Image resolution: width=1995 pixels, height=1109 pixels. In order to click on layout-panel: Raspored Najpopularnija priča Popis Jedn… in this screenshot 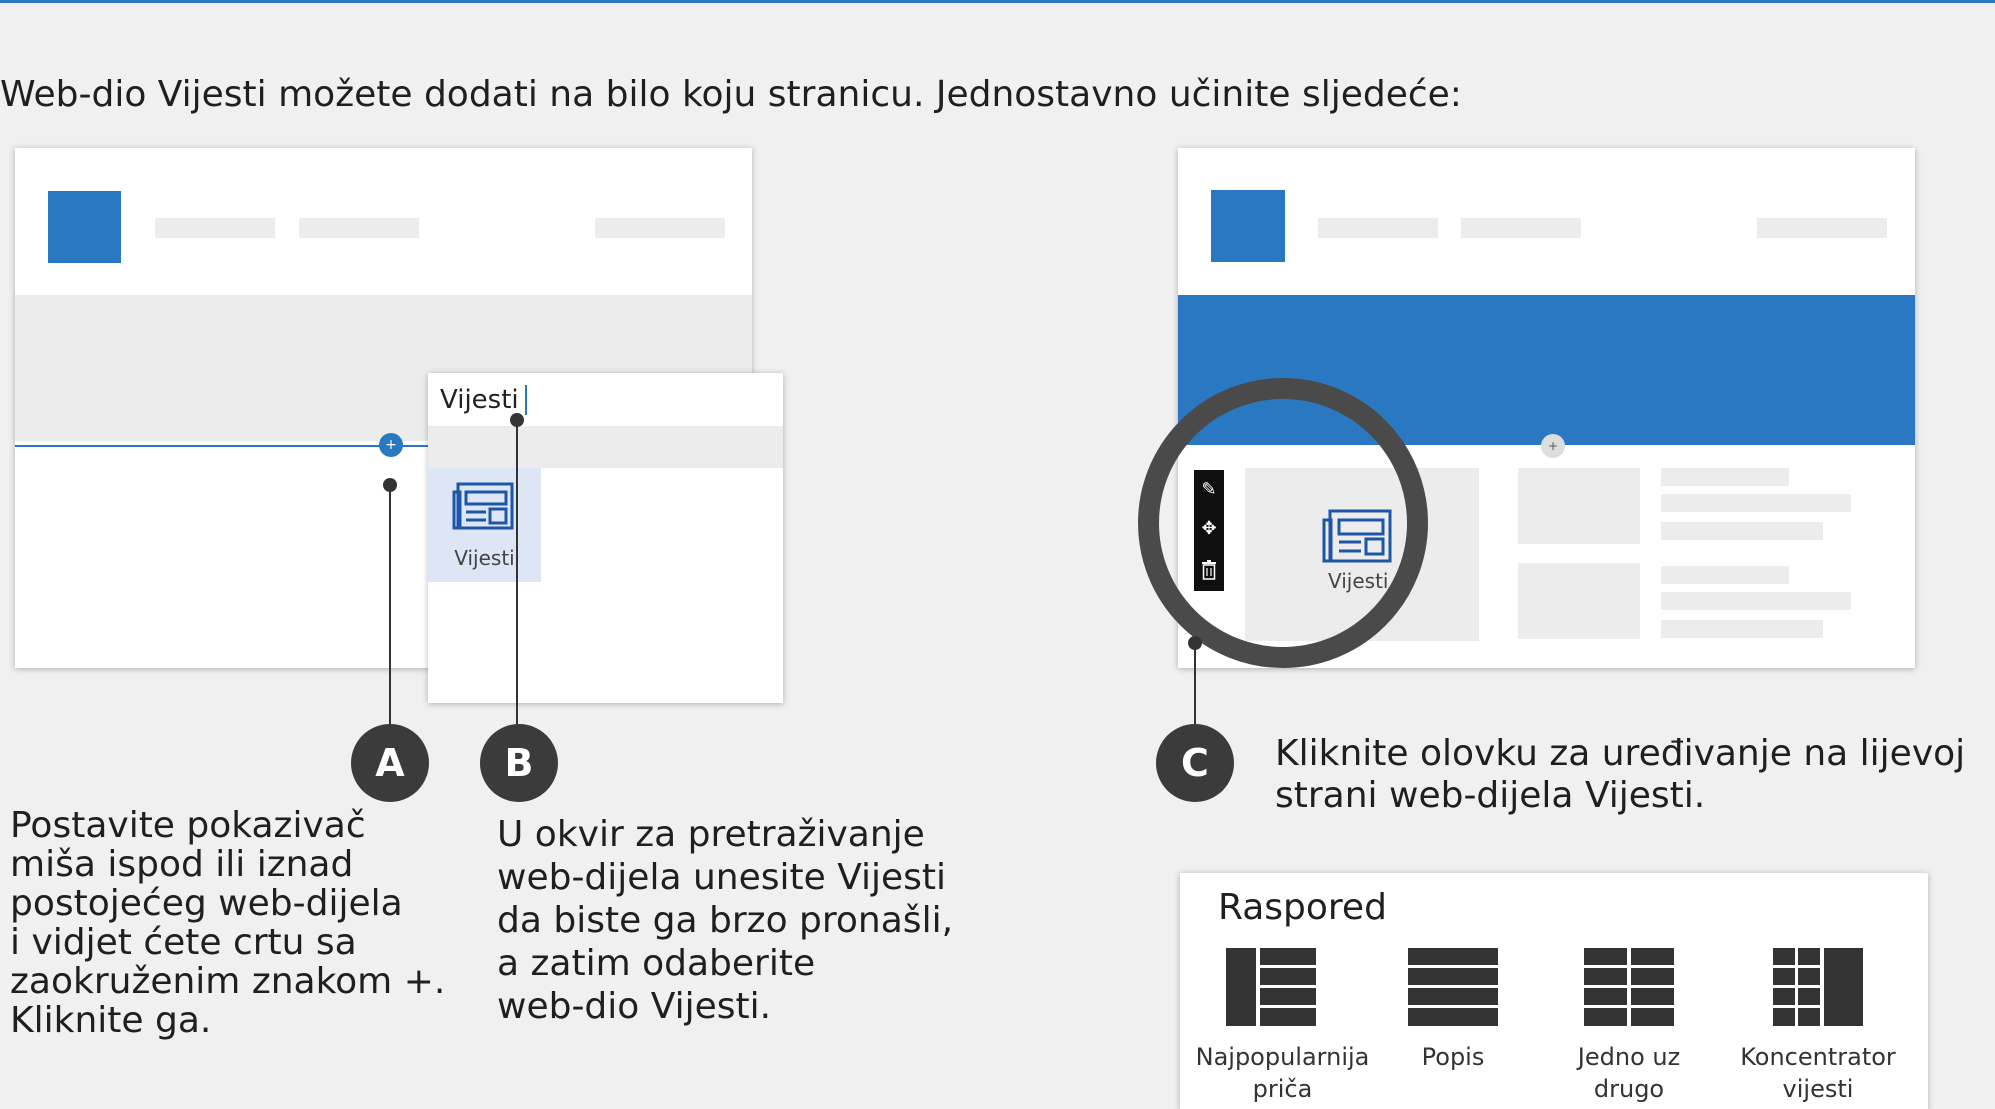, I will do `click(1554, 991)`.